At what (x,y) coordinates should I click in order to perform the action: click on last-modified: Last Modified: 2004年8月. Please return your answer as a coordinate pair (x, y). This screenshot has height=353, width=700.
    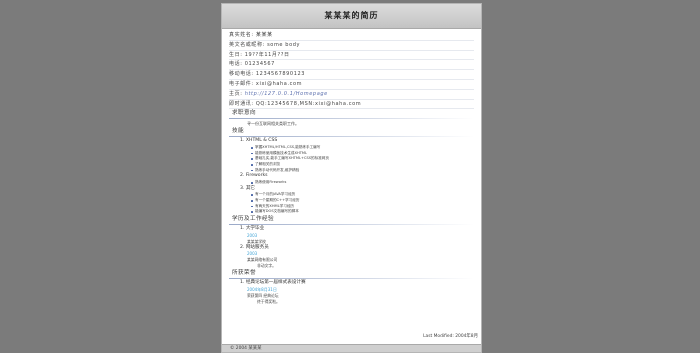
    Looking at the image, I should click on (450, 336).